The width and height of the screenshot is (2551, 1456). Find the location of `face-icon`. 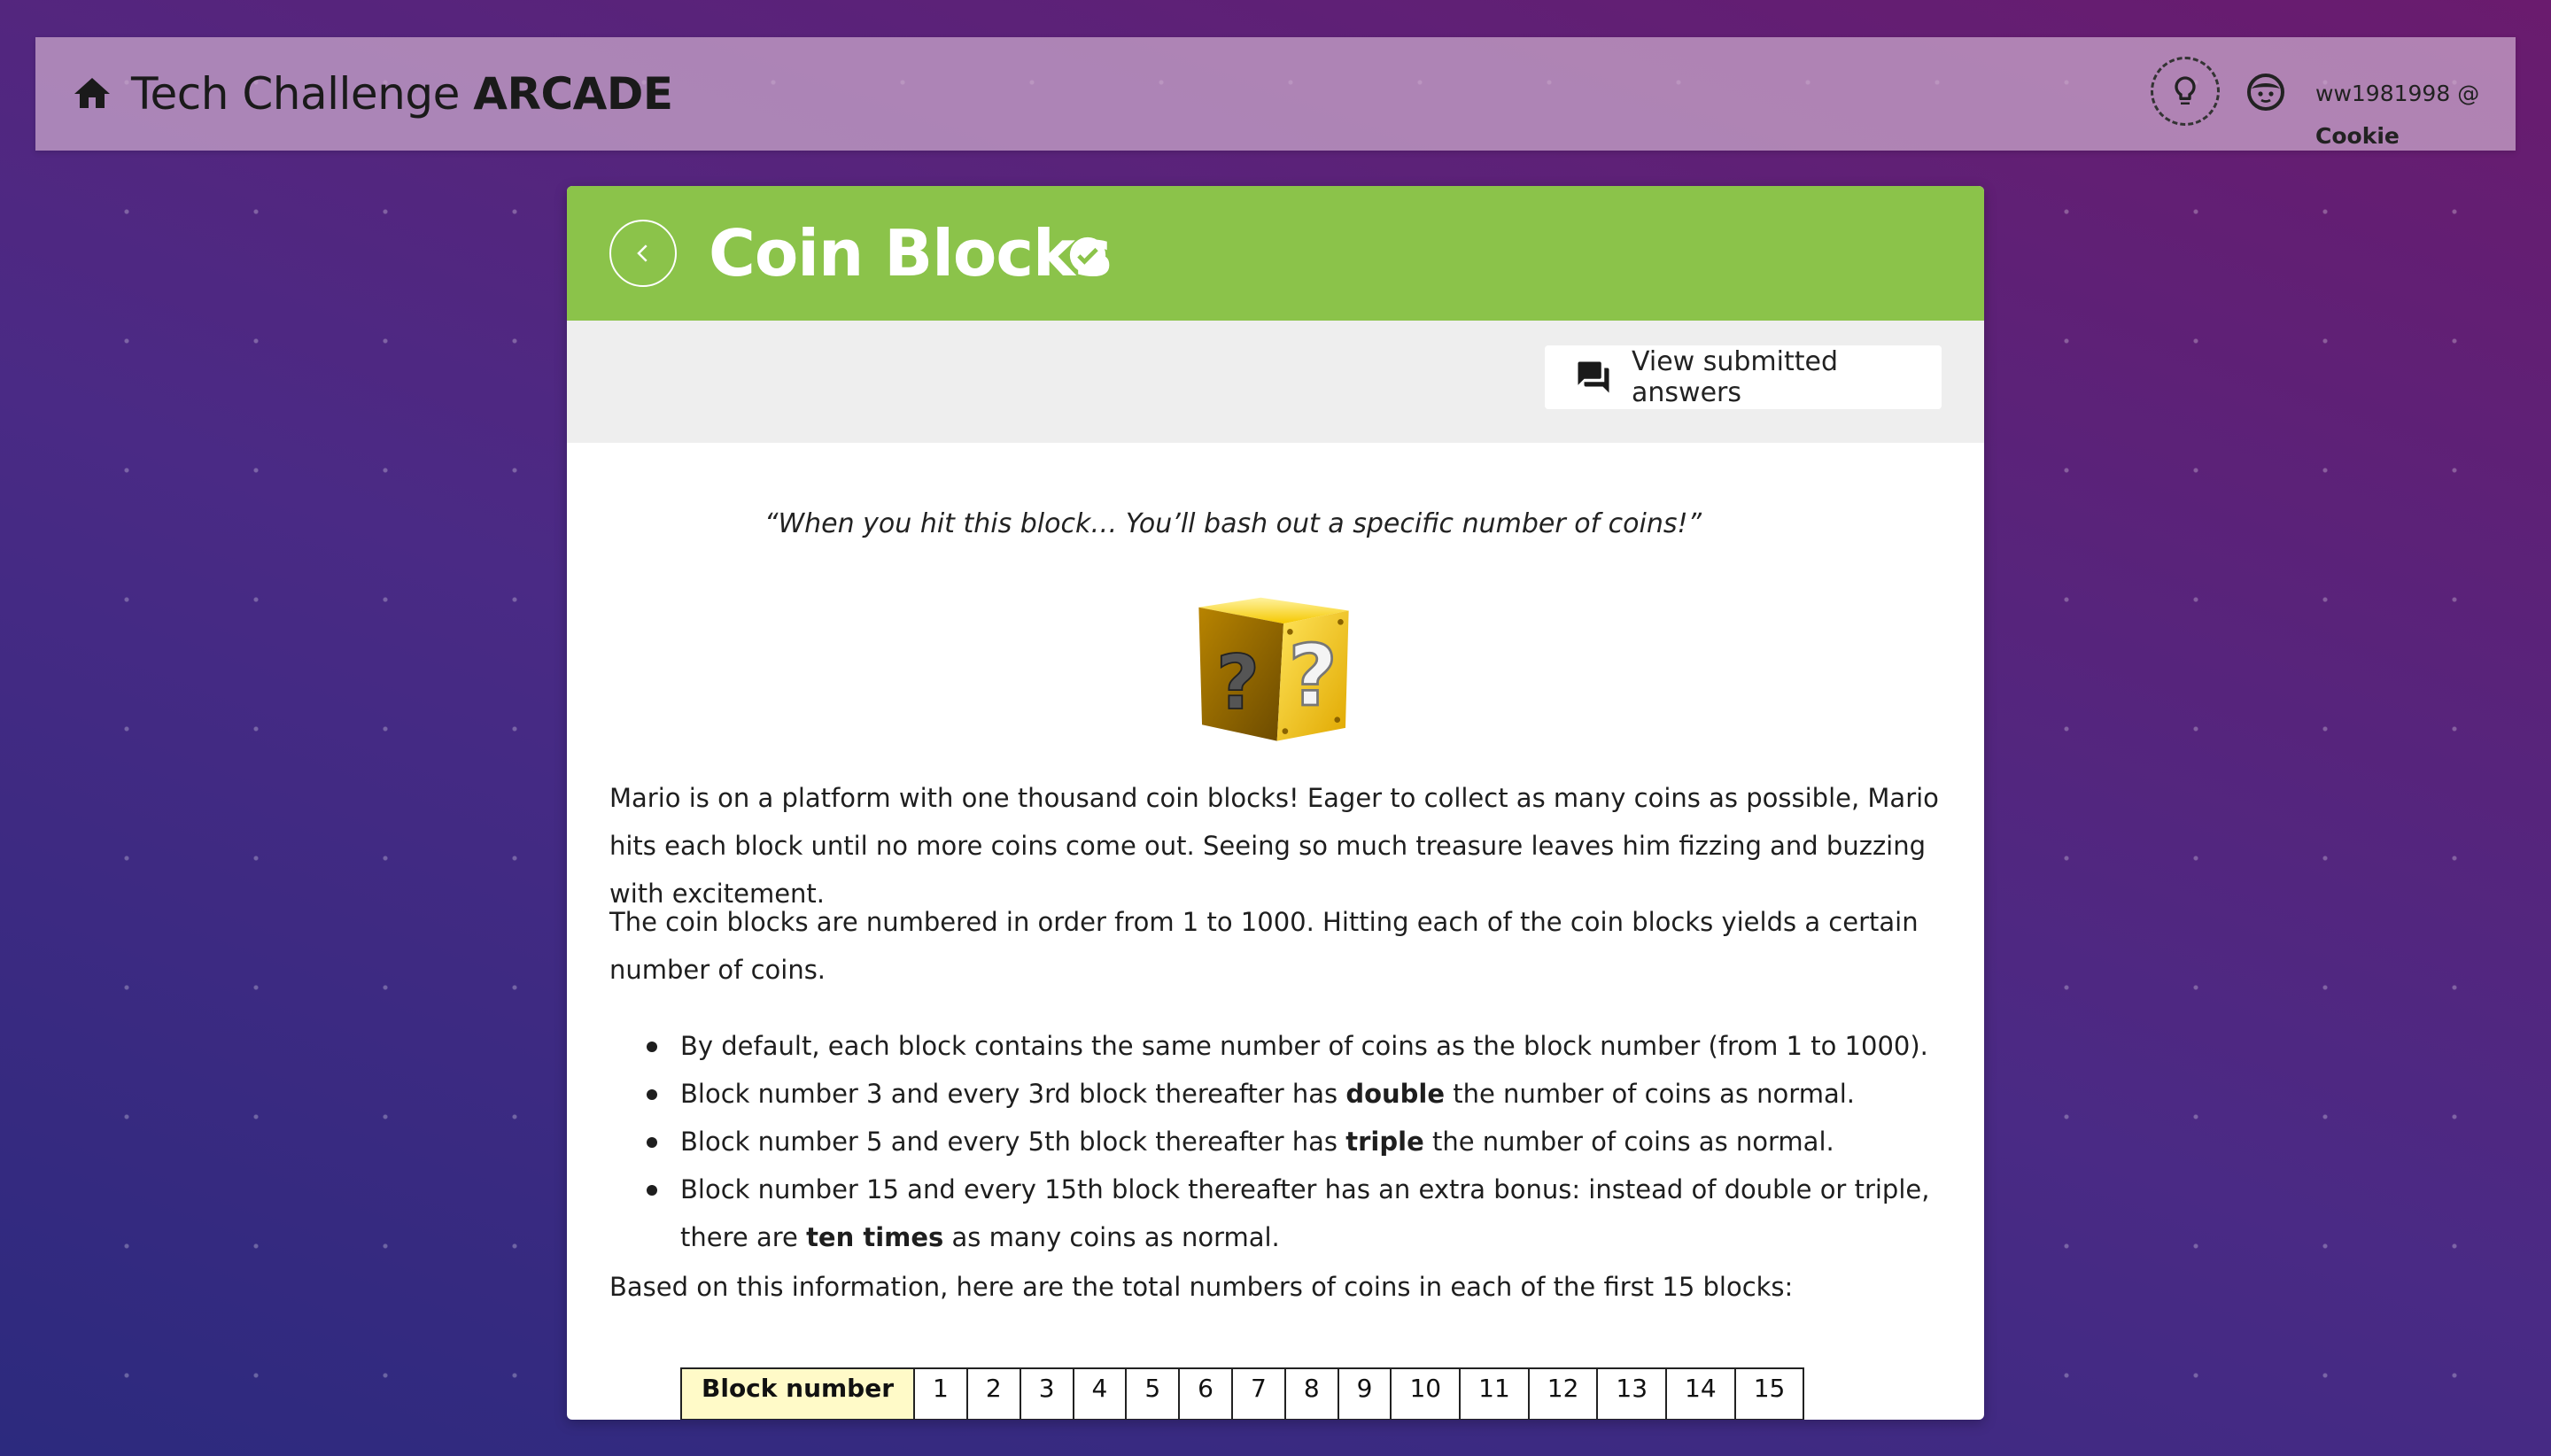

face-icon is located at coordinates (2266, 92).